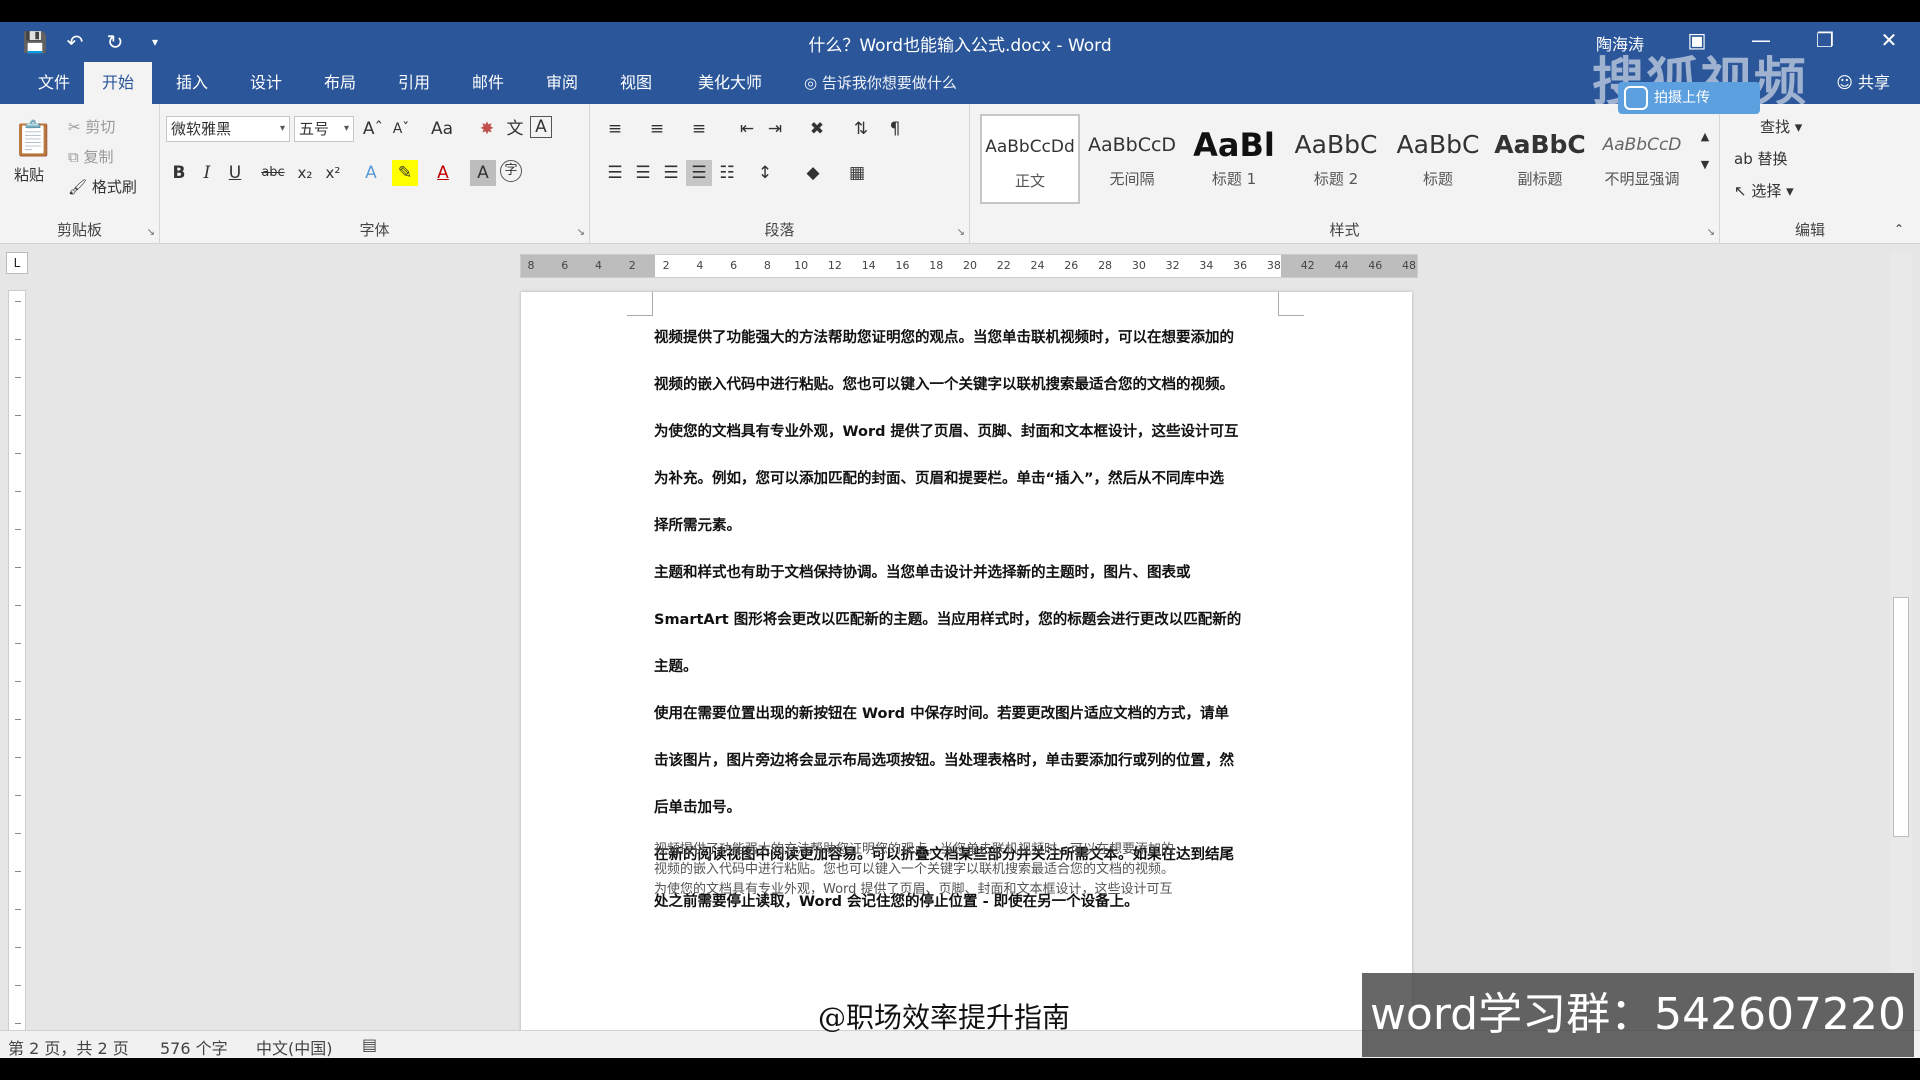 The width and height of the screenshot is (1920, 1080). Describe the element at coordinates (699, 129) in the screenshot. I see `multilevel-list-icon: ≡` at that location.